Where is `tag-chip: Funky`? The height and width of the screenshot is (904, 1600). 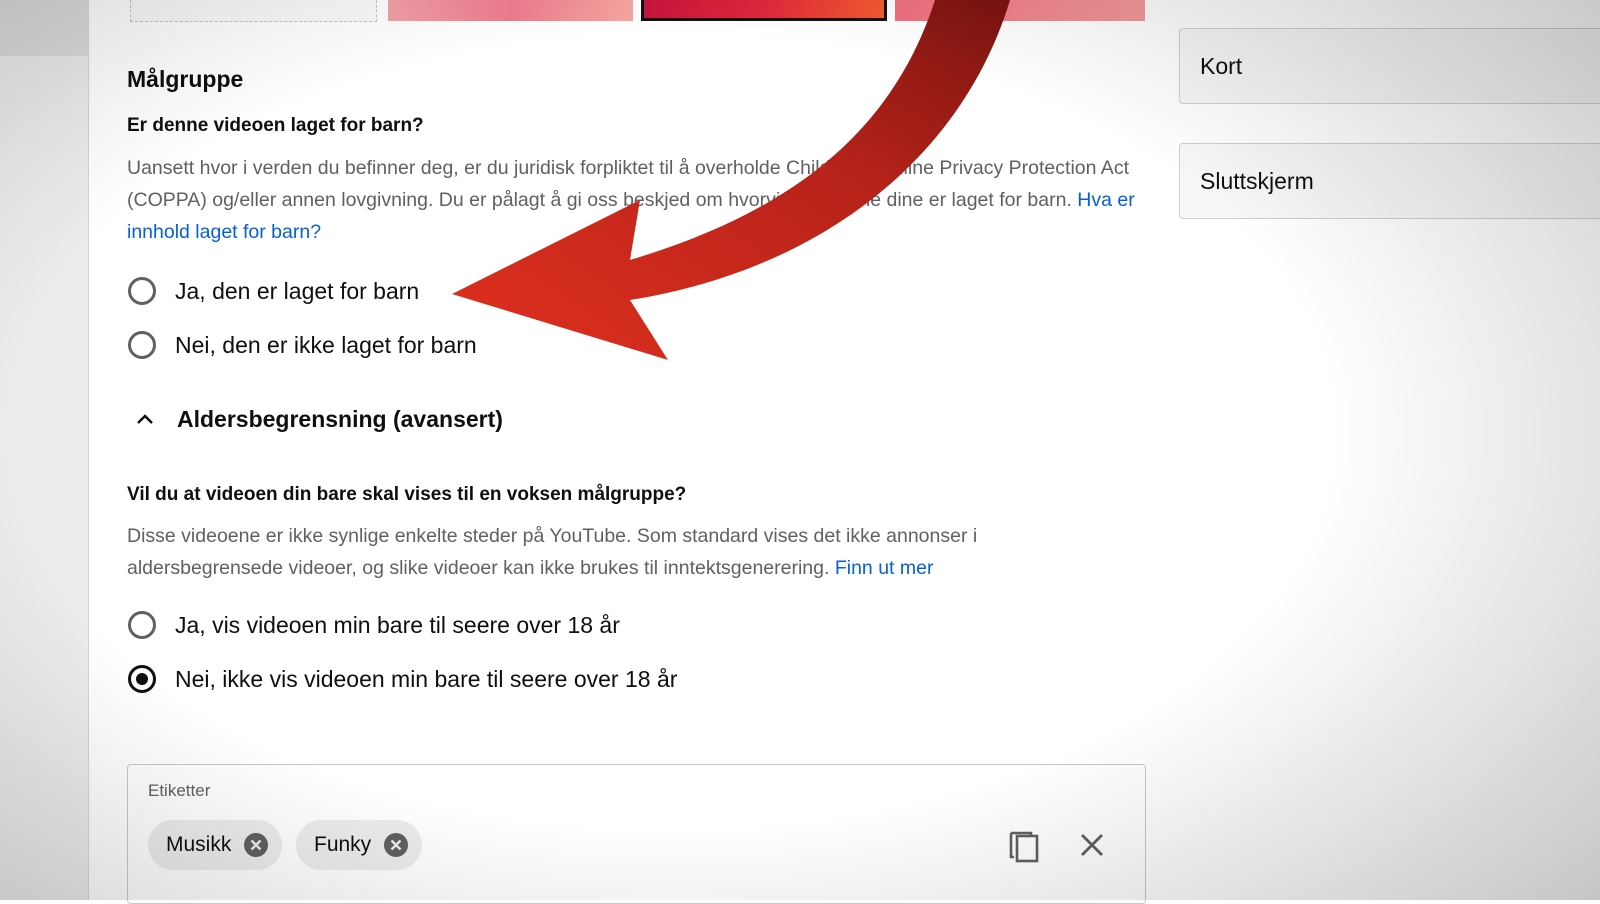
tag-chip: Funky is located at coordinates (359, 845).